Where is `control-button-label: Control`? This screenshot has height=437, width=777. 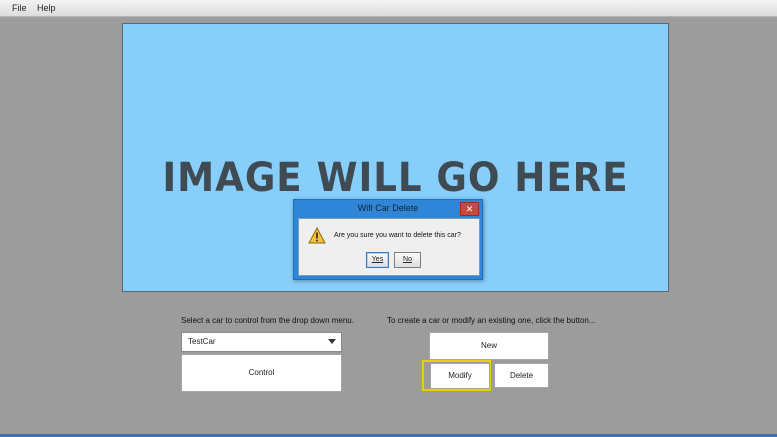
control-button-label: Control is located at coordinates (261, 372).